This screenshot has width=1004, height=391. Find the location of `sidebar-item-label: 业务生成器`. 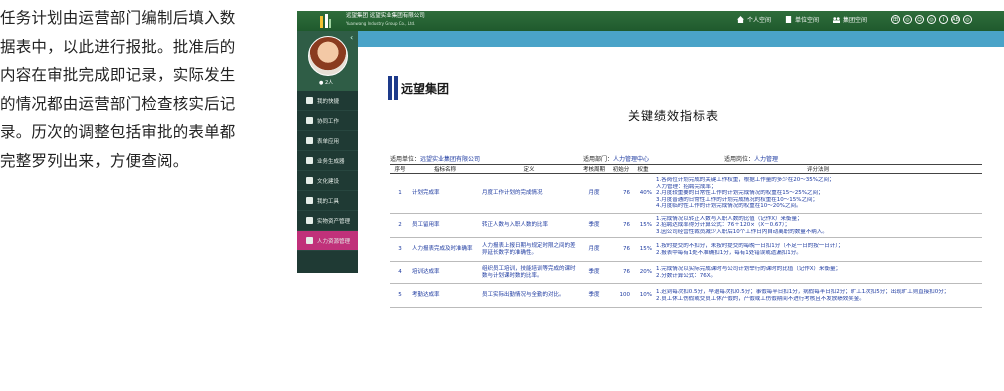

sidebar-item-label: 业务生成器 is located at coordinates (331, 161).